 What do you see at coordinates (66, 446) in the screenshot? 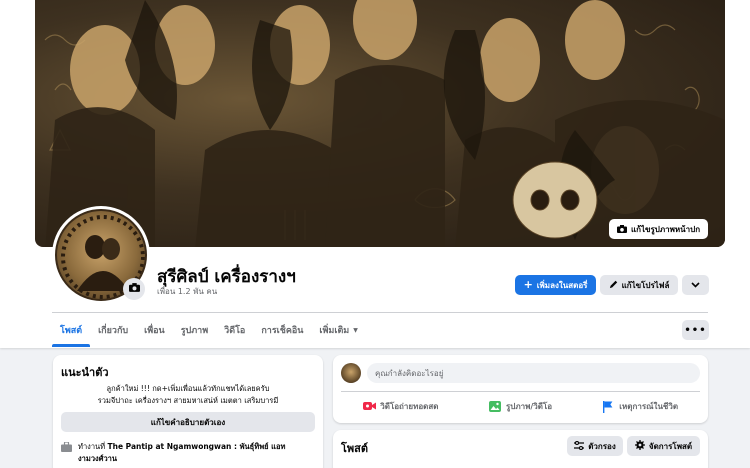
I see `briefcase-icon` at bounding box center [66, 446].